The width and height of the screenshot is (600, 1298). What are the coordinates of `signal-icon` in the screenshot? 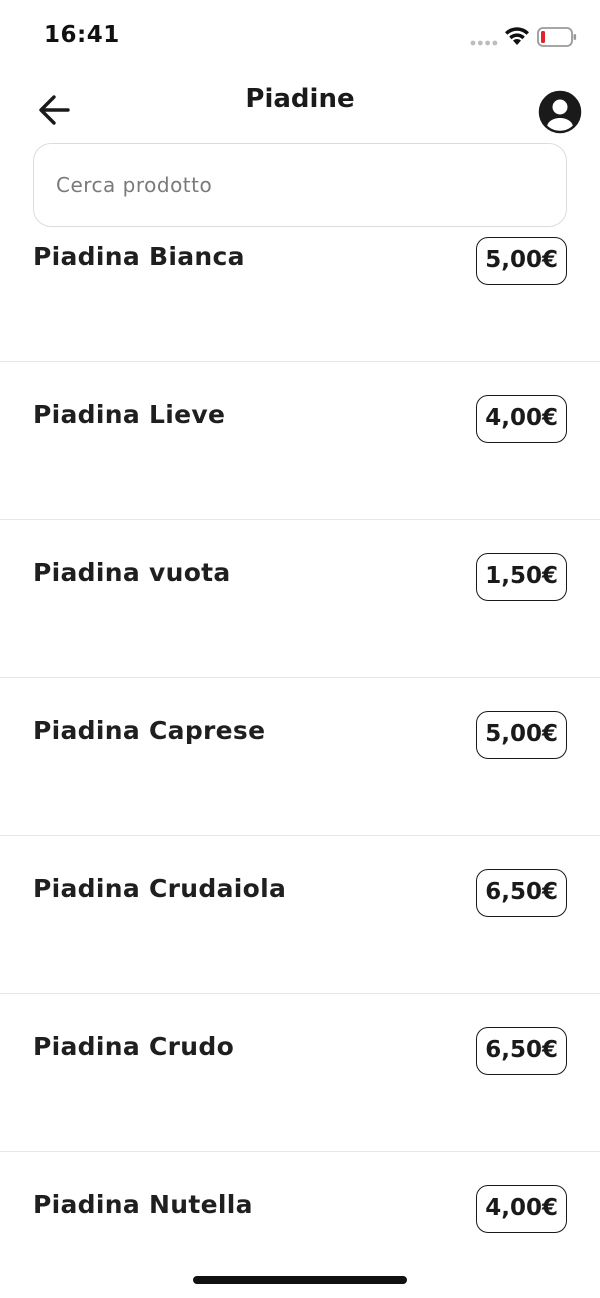 It's located at (484, 43).